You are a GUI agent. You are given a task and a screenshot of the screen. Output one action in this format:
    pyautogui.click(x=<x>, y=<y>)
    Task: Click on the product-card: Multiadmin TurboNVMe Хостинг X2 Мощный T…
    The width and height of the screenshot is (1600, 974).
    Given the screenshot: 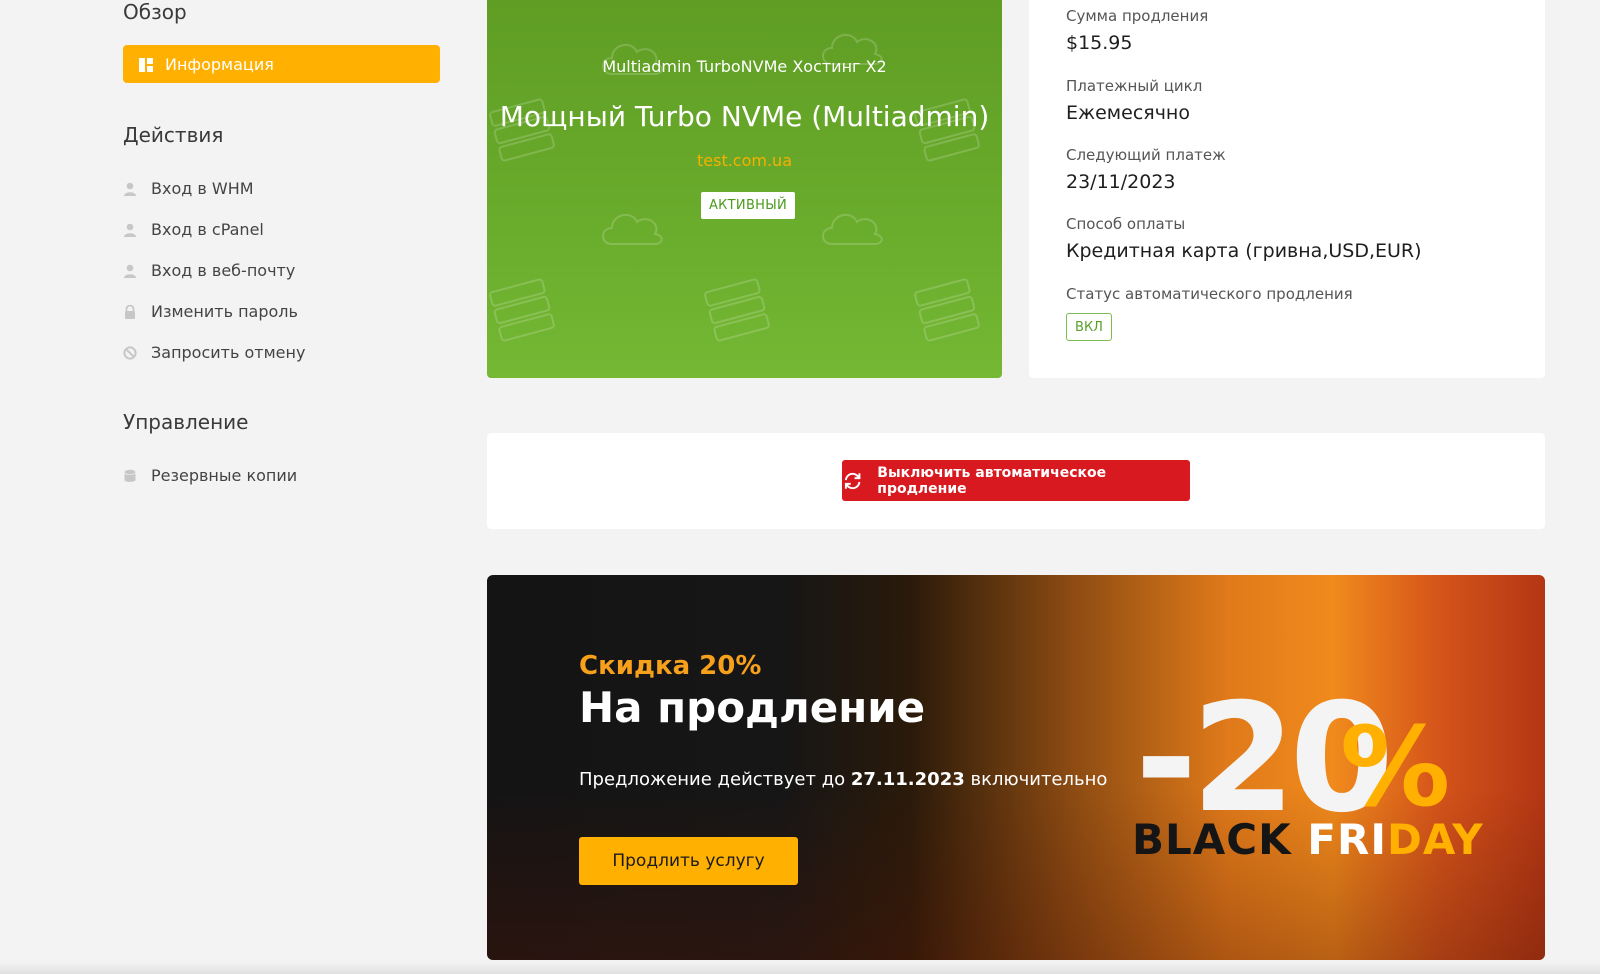 What is the action you would take?
    pyautogui.click(x=744, y=189)
    